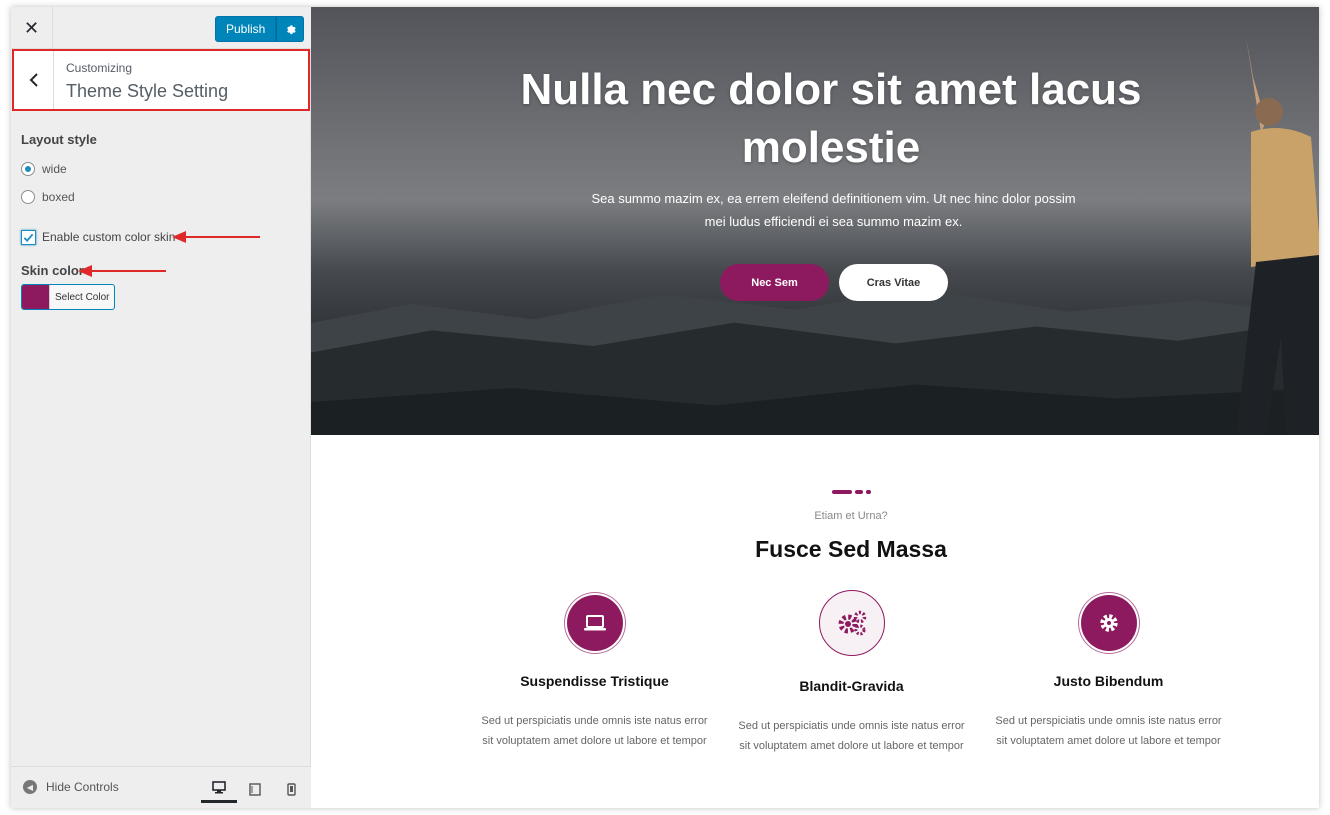  What do you see at coordinates (774, 282) in the screenshot?
I see `hero-primary-button: Nec Sem` at bounding box center [774, 282].